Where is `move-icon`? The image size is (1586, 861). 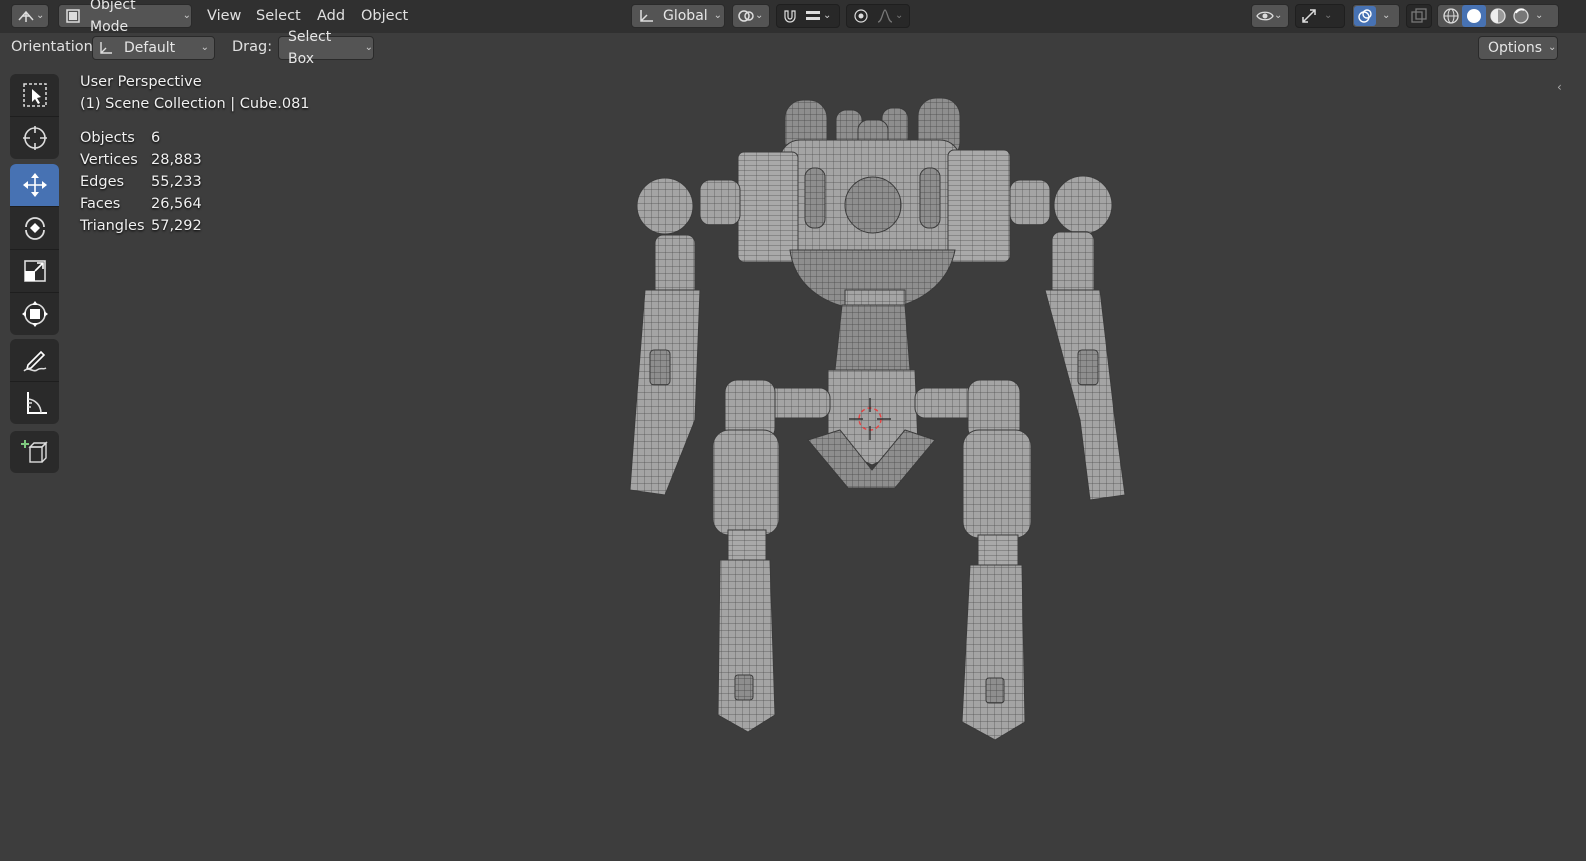 move-icon is located at coordinates (35, 185).